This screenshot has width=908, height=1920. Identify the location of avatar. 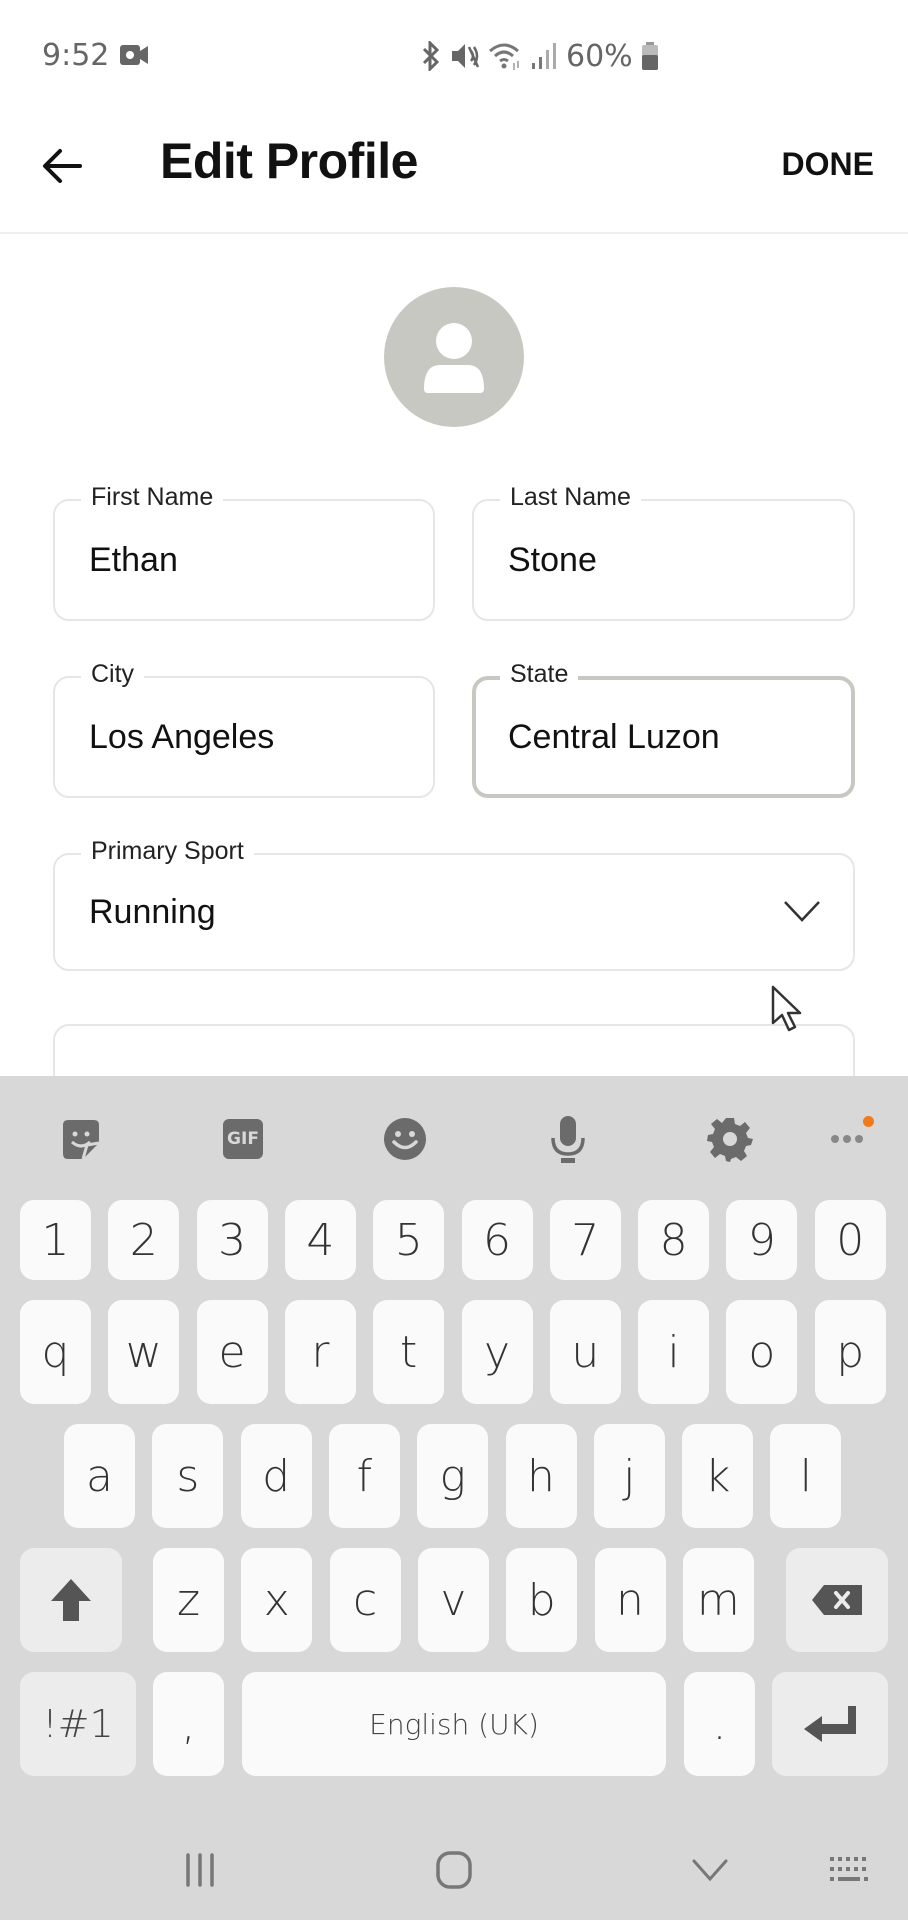
(454, 357).